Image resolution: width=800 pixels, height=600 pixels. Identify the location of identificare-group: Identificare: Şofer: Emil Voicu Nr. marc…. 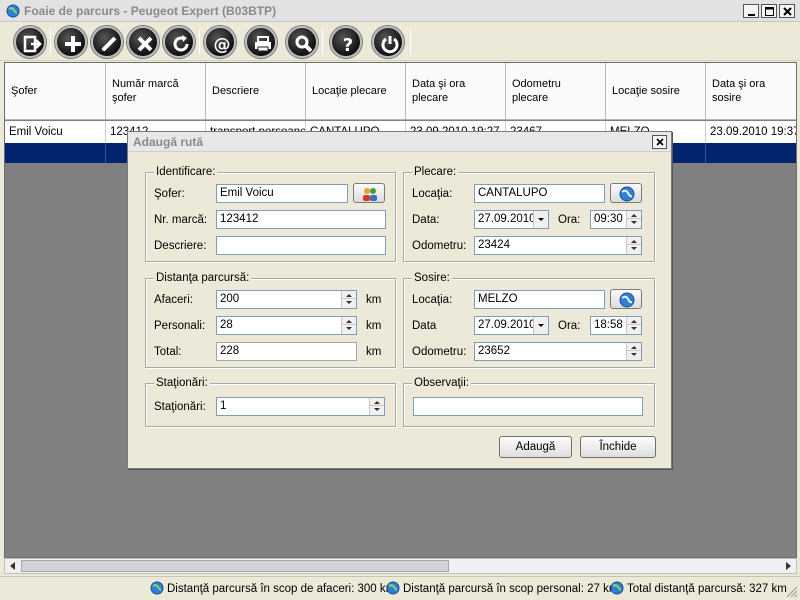
(270, 213).